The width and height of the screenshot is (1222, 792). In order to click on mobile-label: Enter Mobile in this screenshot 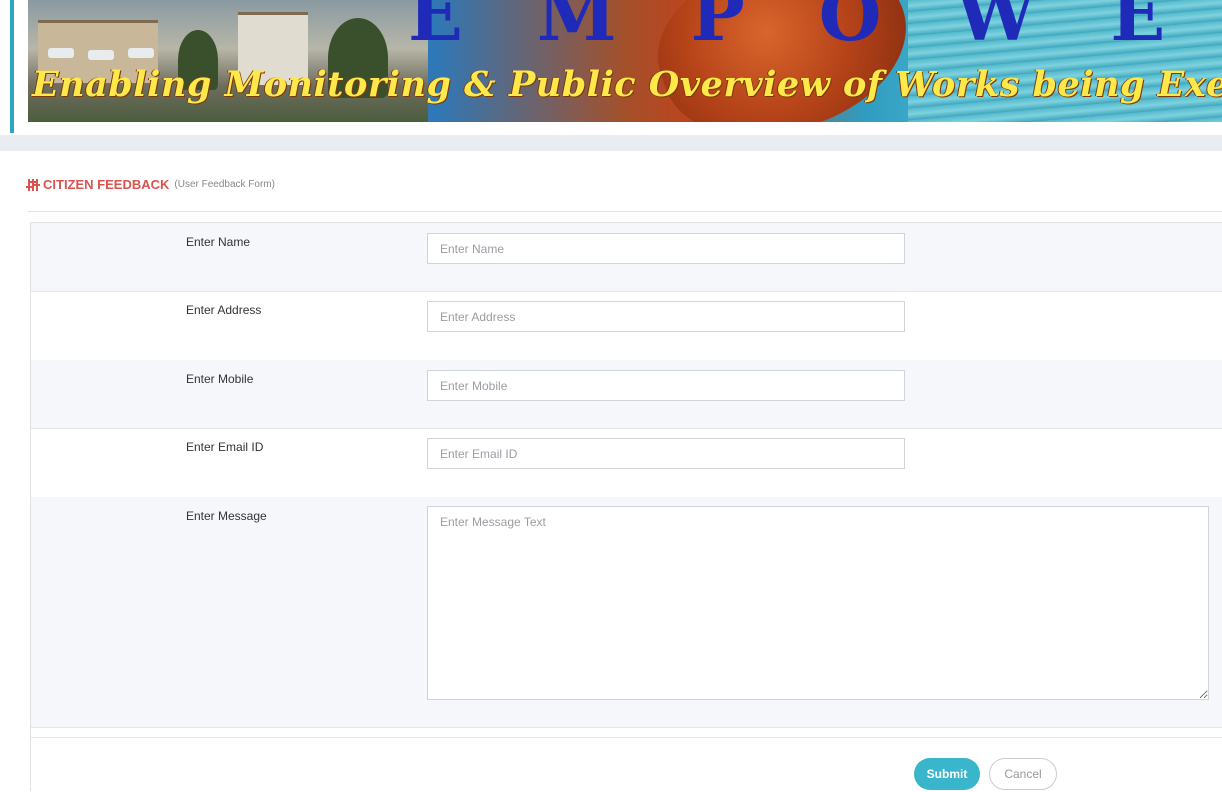, I will do `click(220, 379)`.